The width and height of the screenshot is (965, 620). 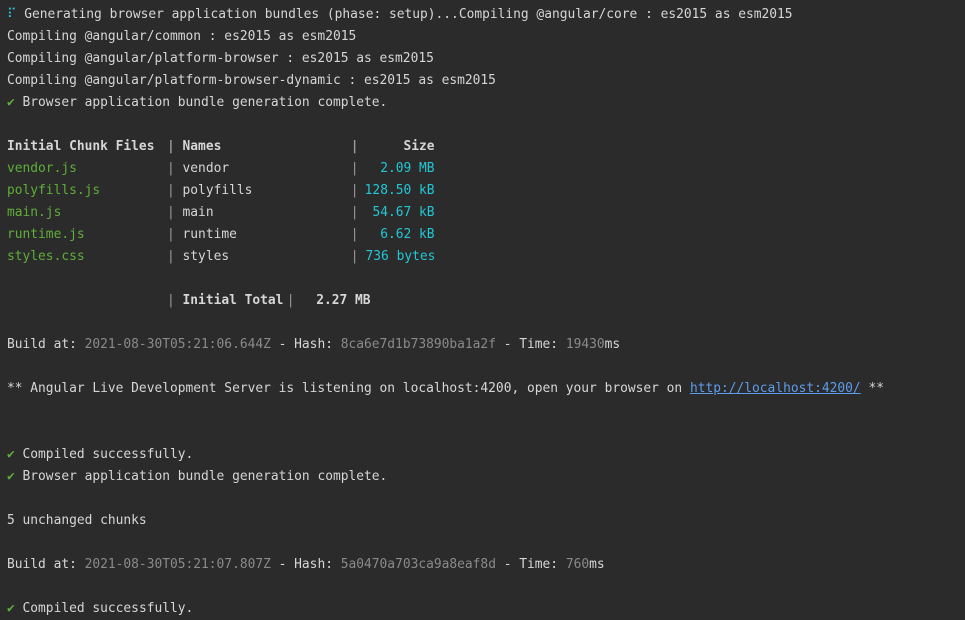 I want to click on chunk-file: polyfills.js, so click(x=54, y=190).